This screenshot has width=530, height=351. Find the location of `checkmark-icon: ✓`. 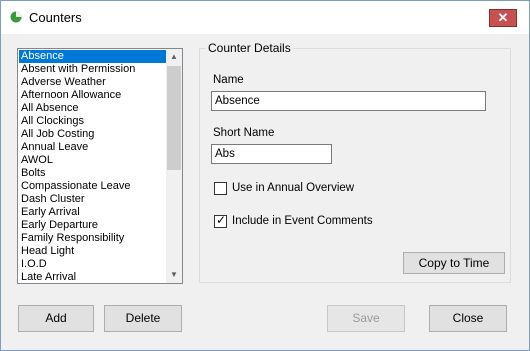

checkmark-icon: ✓ is located at coordinates (221, 220).